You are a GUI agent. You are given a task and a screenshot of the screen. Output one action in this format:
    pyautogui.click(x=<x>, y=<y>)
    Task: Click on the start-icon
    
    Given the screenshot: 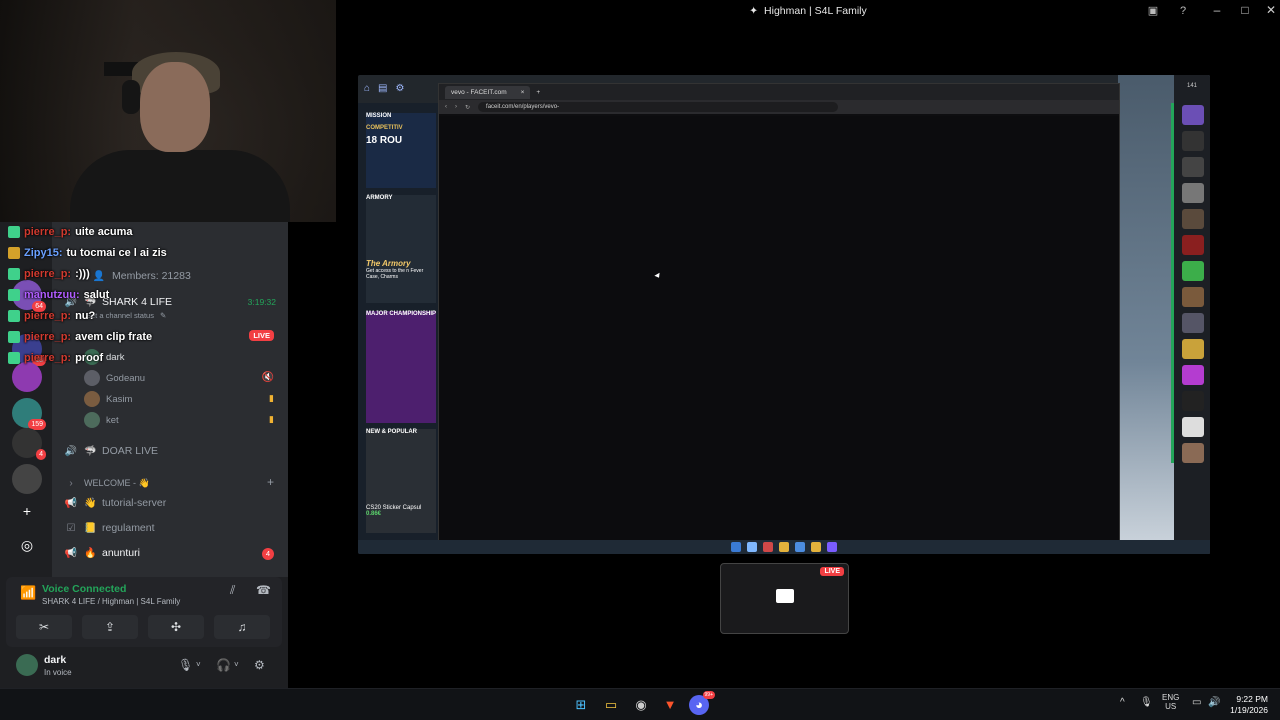 What is the action you would take?
    pyautogui.click(x=736, y=547)
    